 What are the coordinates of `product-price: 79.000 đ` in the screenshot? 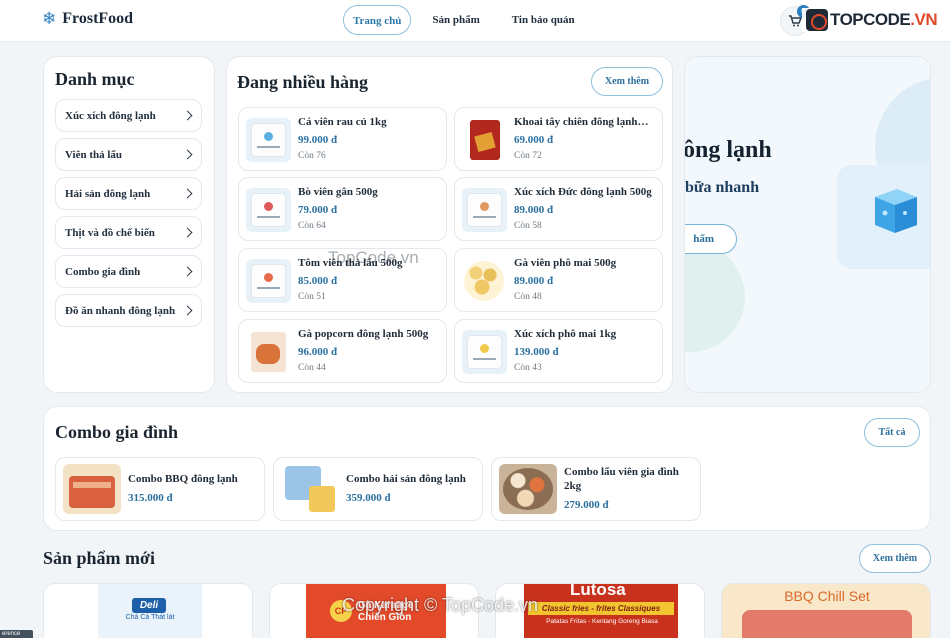 It's located at (318, 210).